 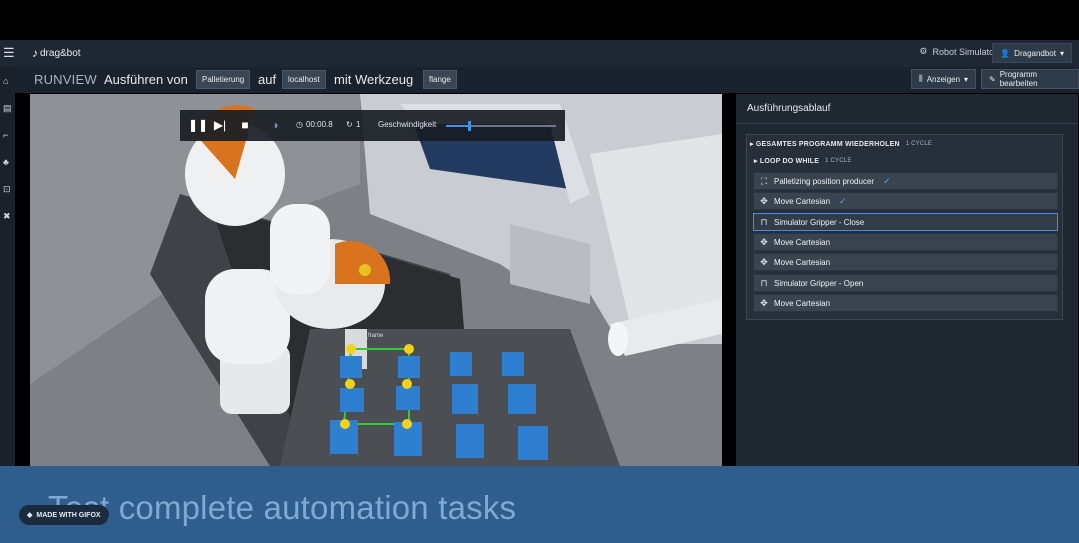 What do you see at coordinates (907, 123) in the screenshot?
I see `panel-divider` at bounding box center [907, 123].